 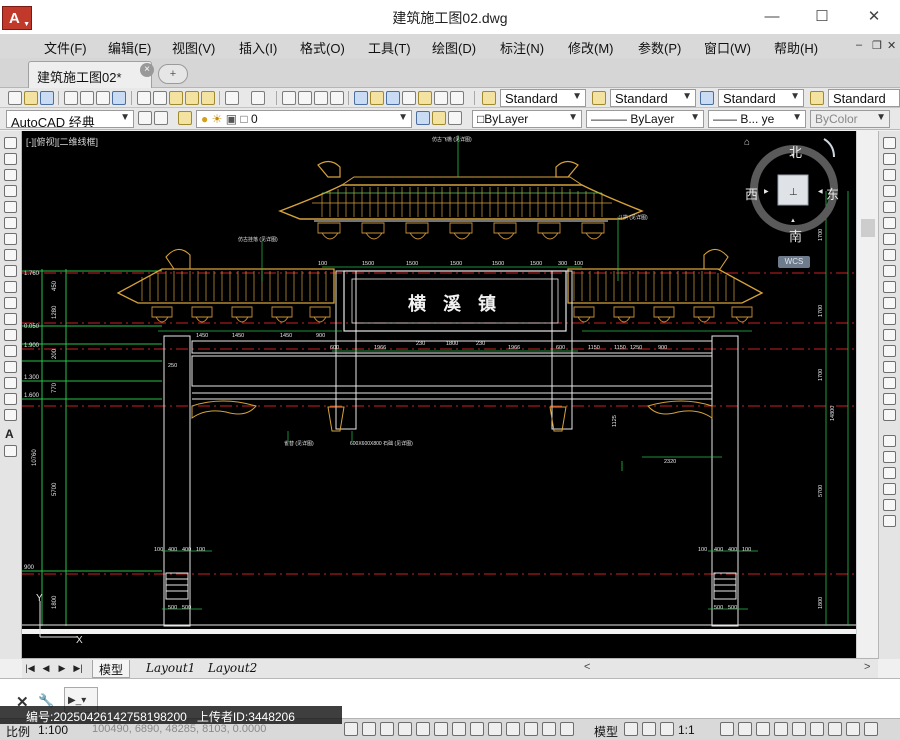 I want to click on snap-icon, so click(x=369, y=729).